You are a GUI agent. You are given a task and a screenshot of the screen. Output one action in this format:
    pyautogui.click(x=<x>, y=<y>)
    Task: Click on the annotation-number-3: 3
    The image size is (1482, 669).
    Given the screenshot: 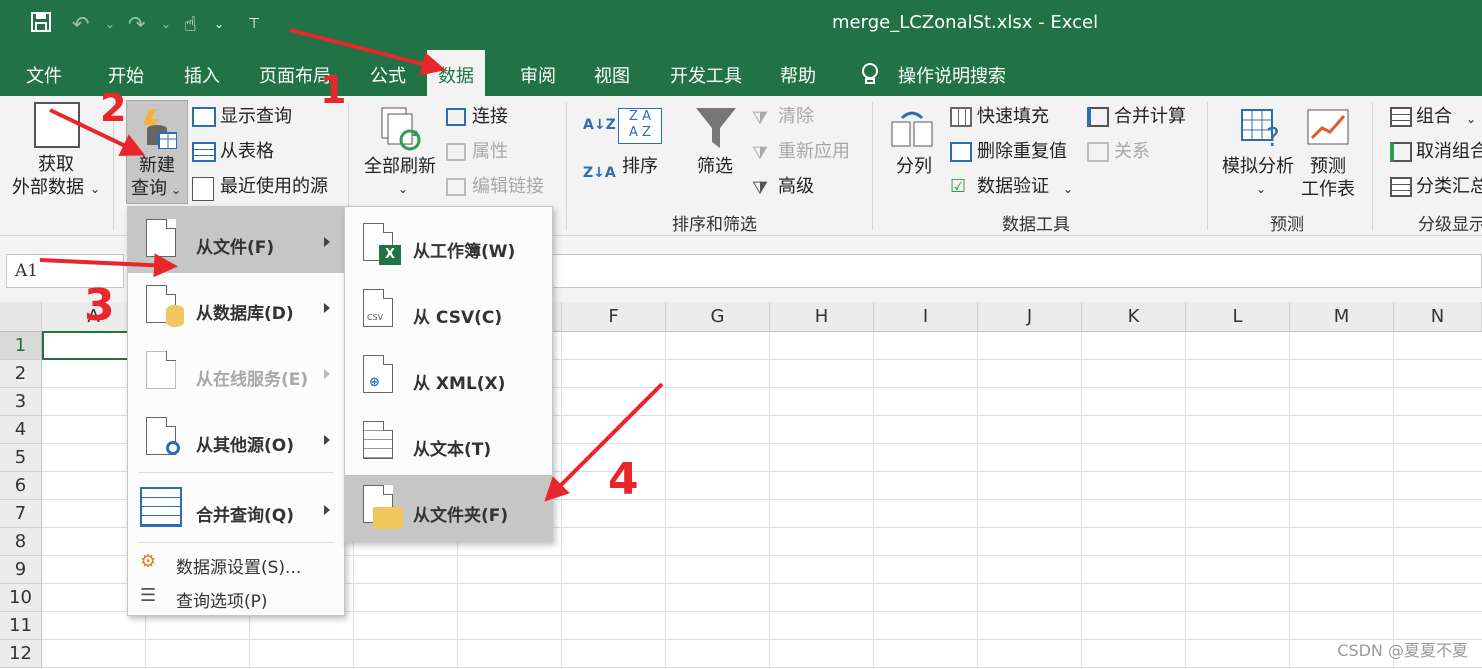 What is the action you would take?
    pyautogui.click(x=99, y=305)
    